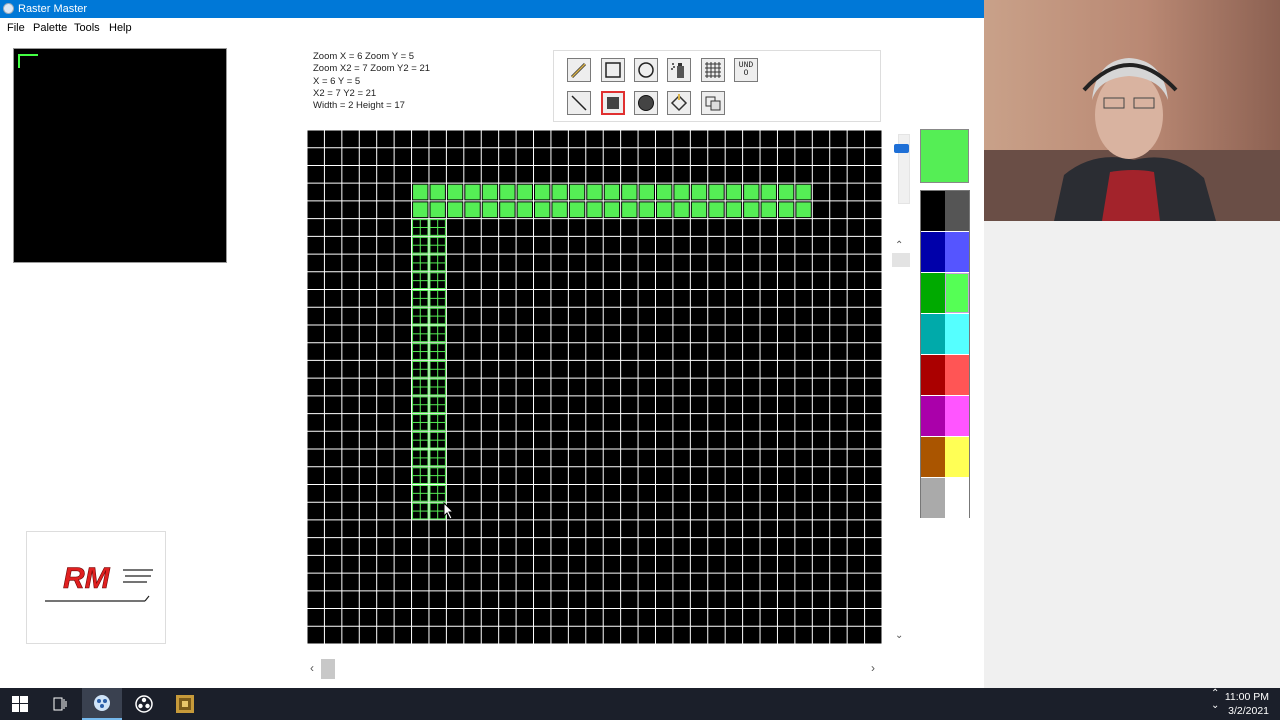 This screenshot has height=720, width=1280. I want to click on select-copy-icon, so click(713, 103).